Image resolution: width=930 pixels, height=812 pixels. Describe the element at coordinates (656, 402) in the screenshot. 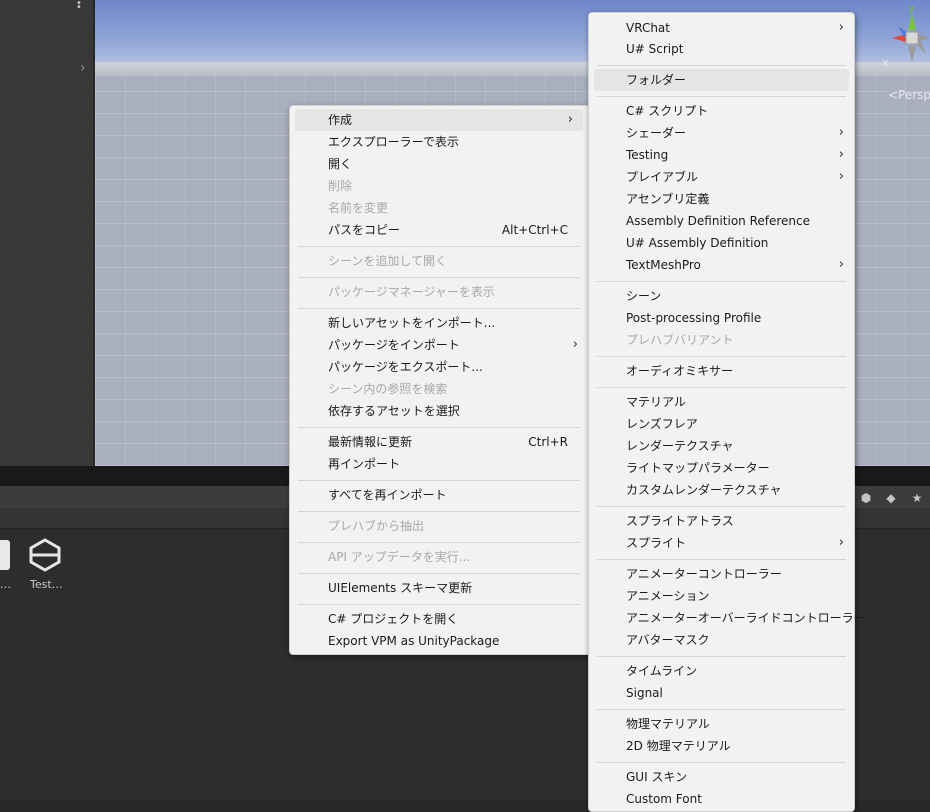

I see `create-submenu-item-label: マテリアル` at that location.